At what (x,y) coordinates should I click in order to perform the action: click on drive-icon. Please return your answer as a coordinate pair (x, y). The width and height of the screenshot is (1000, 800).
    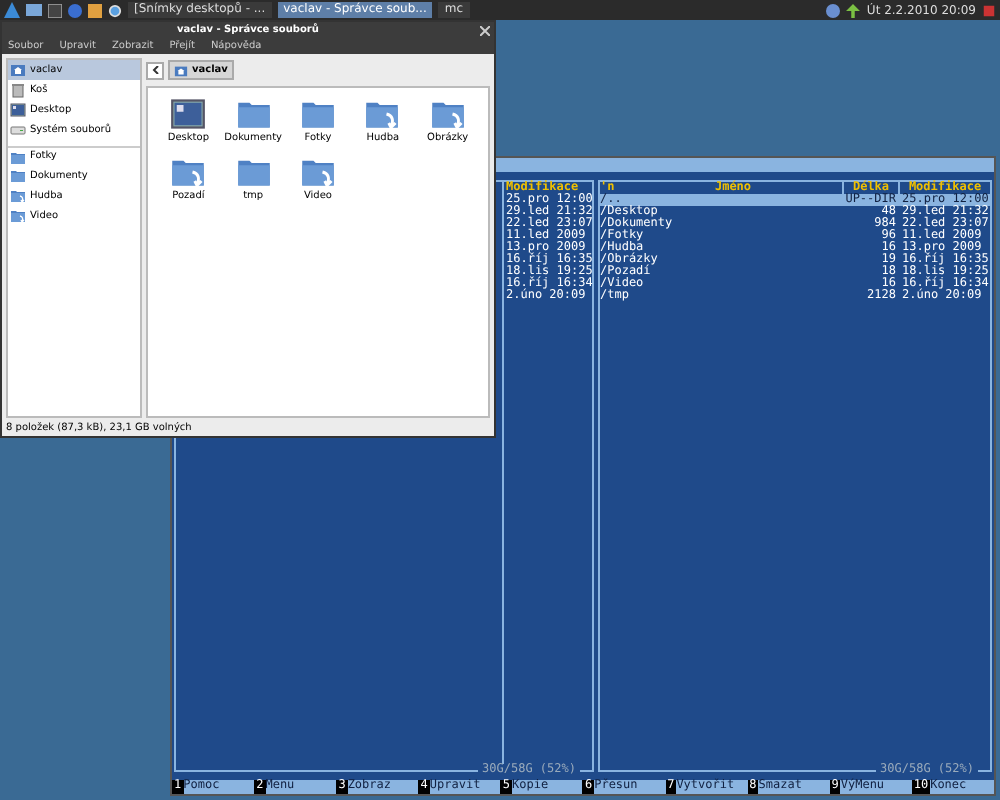
    Looking at the image, I should click on (18, 130).